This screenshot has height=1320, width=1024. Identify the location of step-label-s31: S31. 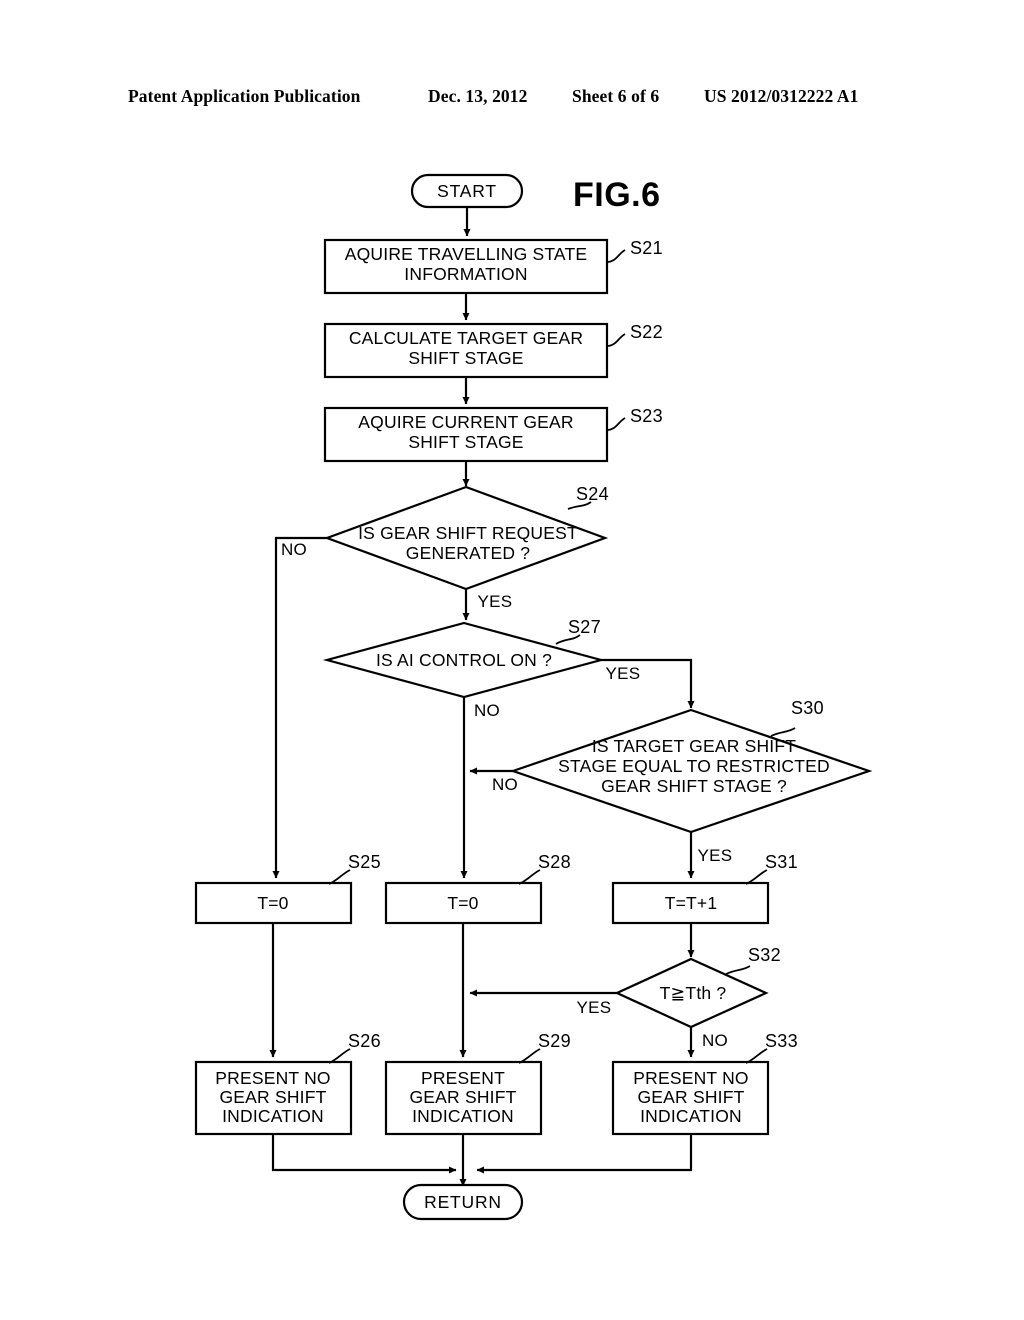
(781, 862).